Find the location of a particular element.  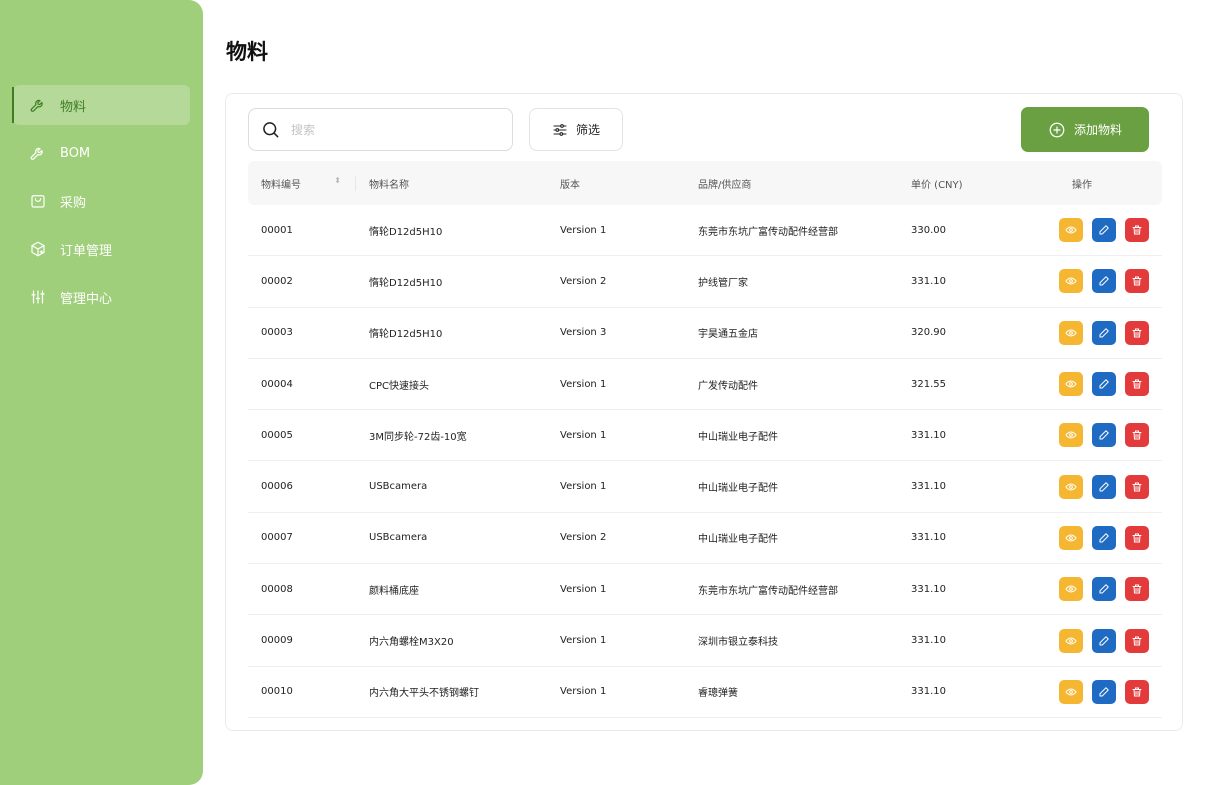

cell-version: Version 1 is located at coordinates (583, 487).